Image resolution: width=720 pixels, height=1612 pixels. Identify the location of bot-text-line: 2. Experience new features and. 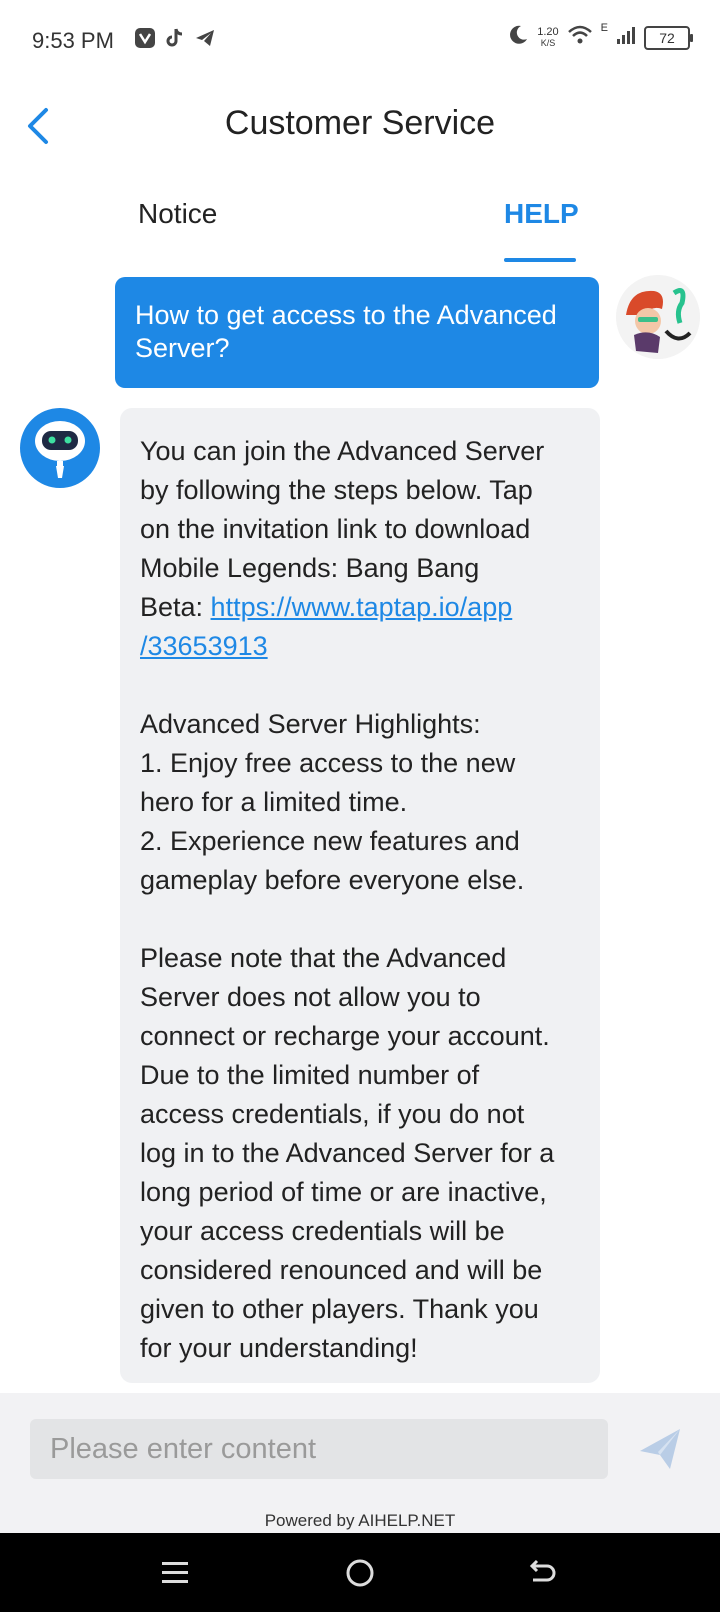
(330, 841).